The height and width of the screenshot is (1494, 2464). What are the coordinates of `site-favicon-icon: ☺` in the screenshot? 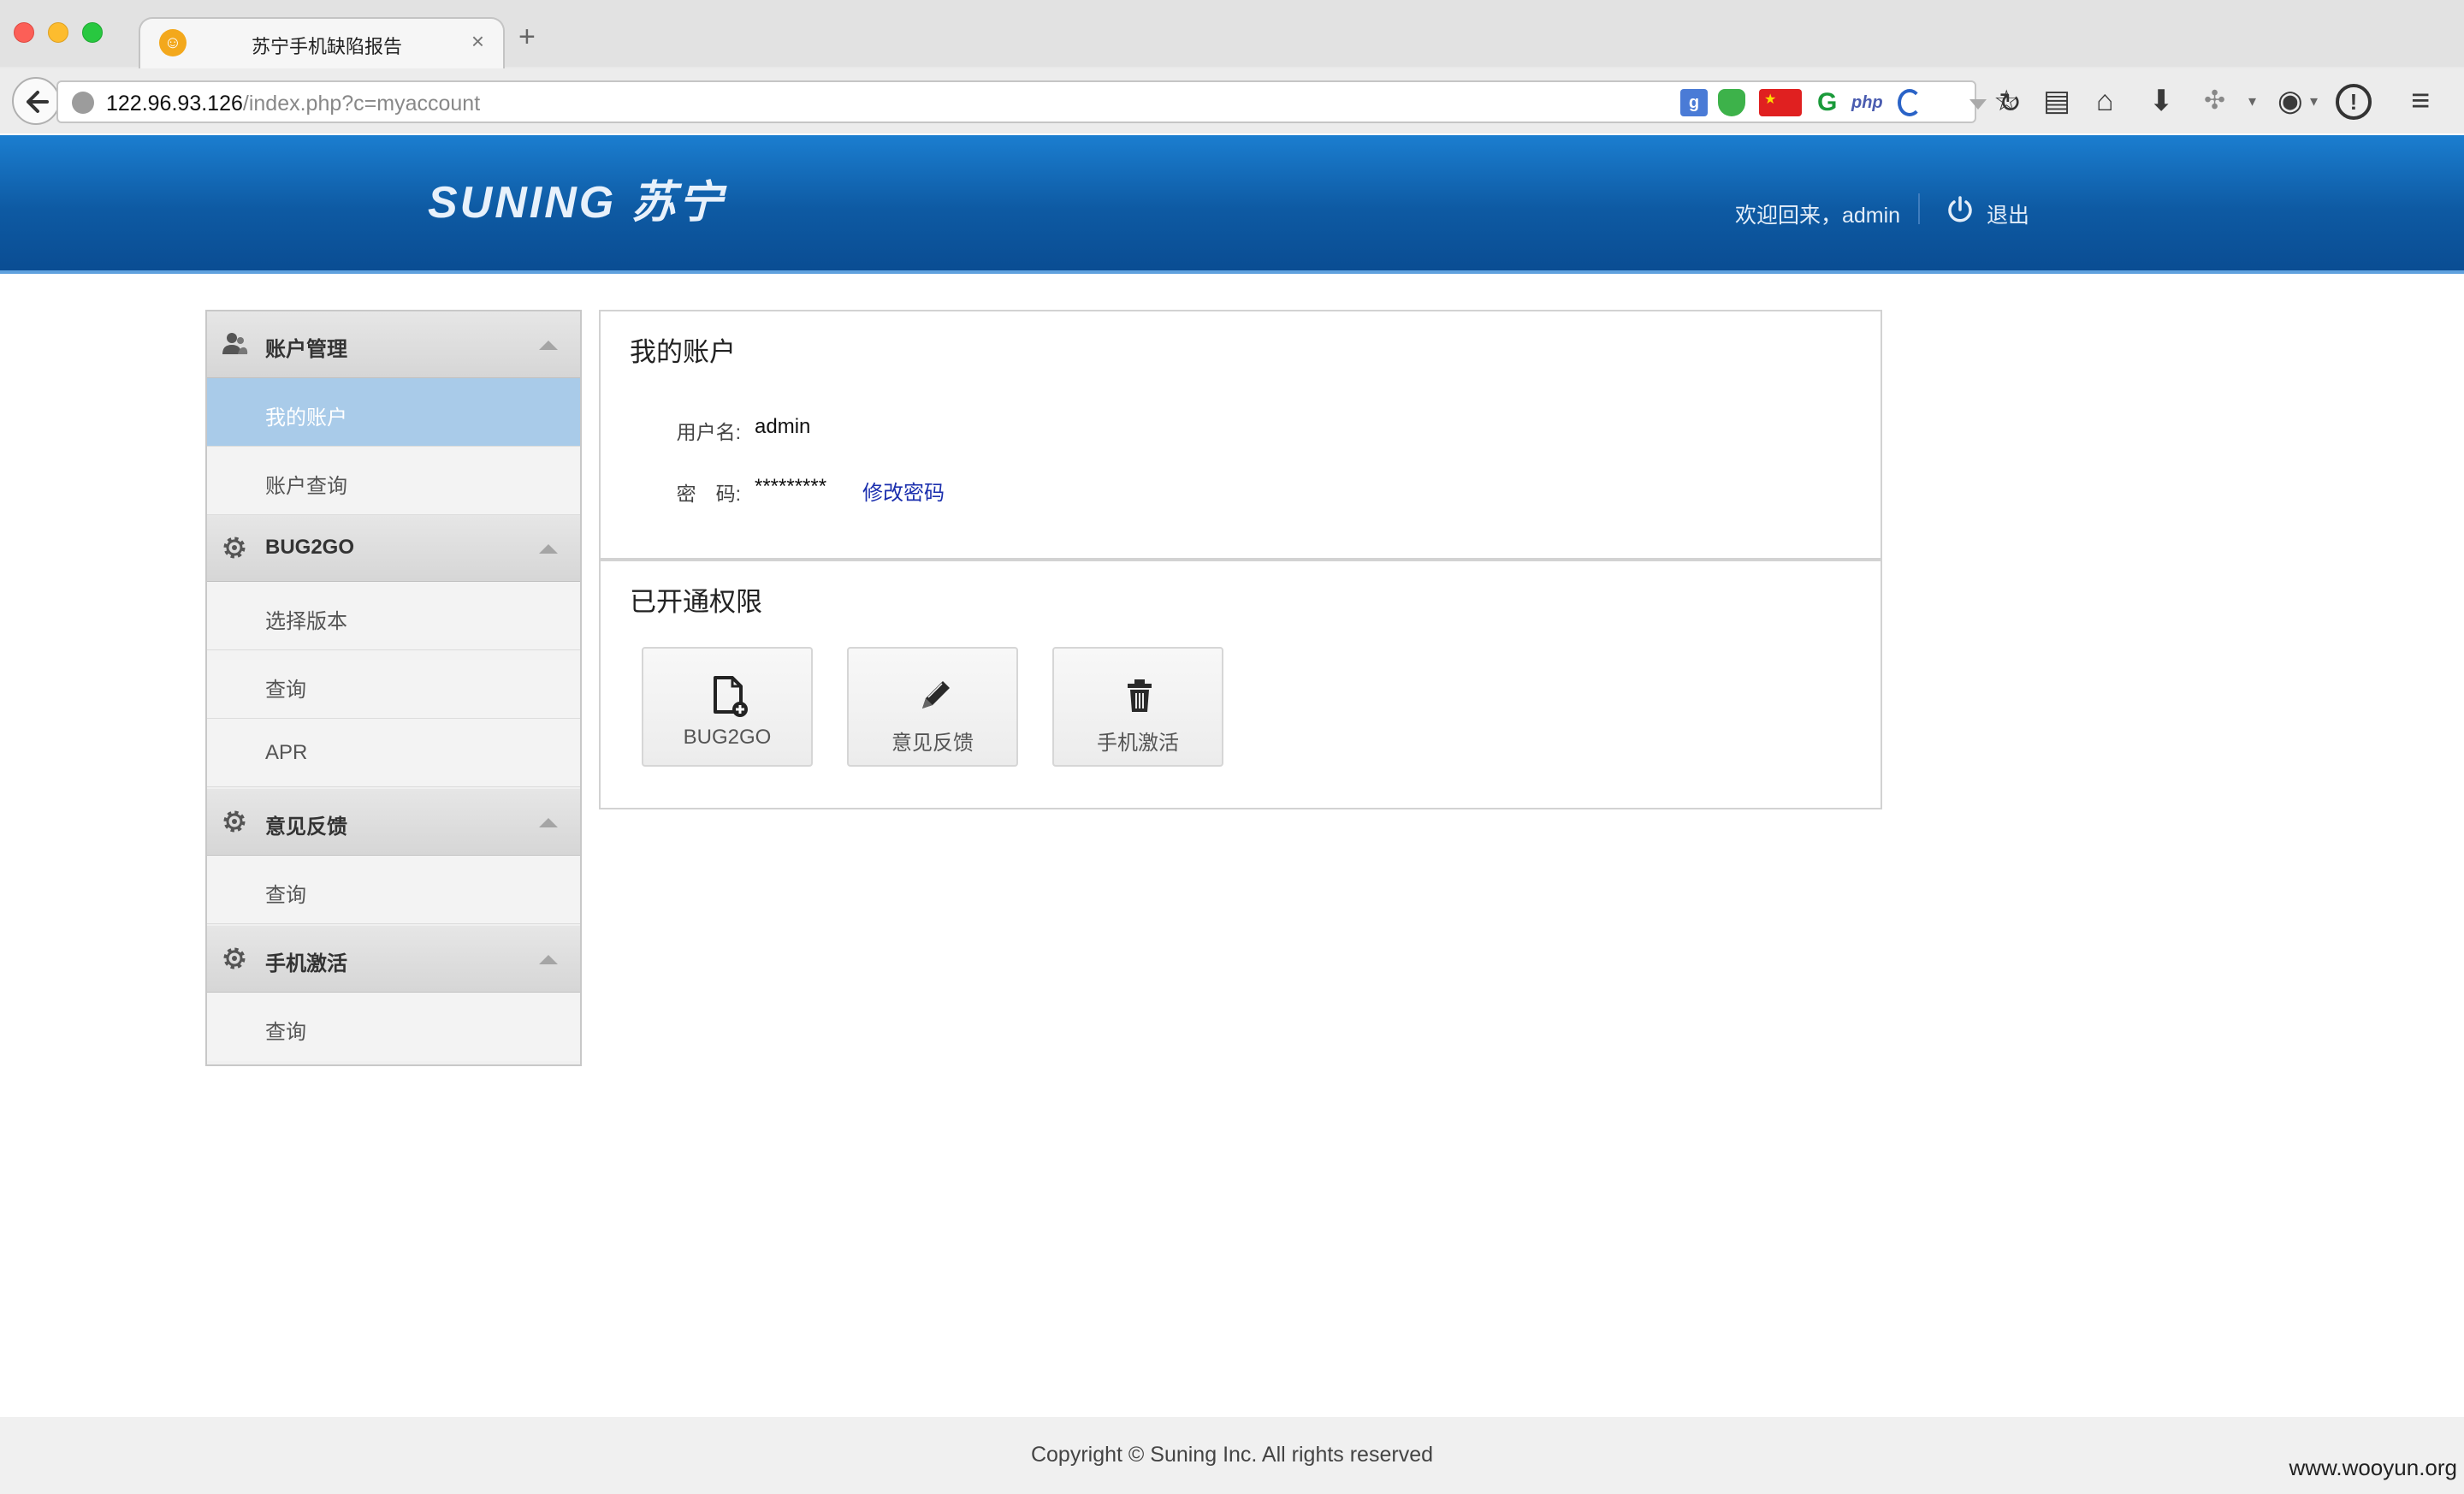 It's located at (173, 42).